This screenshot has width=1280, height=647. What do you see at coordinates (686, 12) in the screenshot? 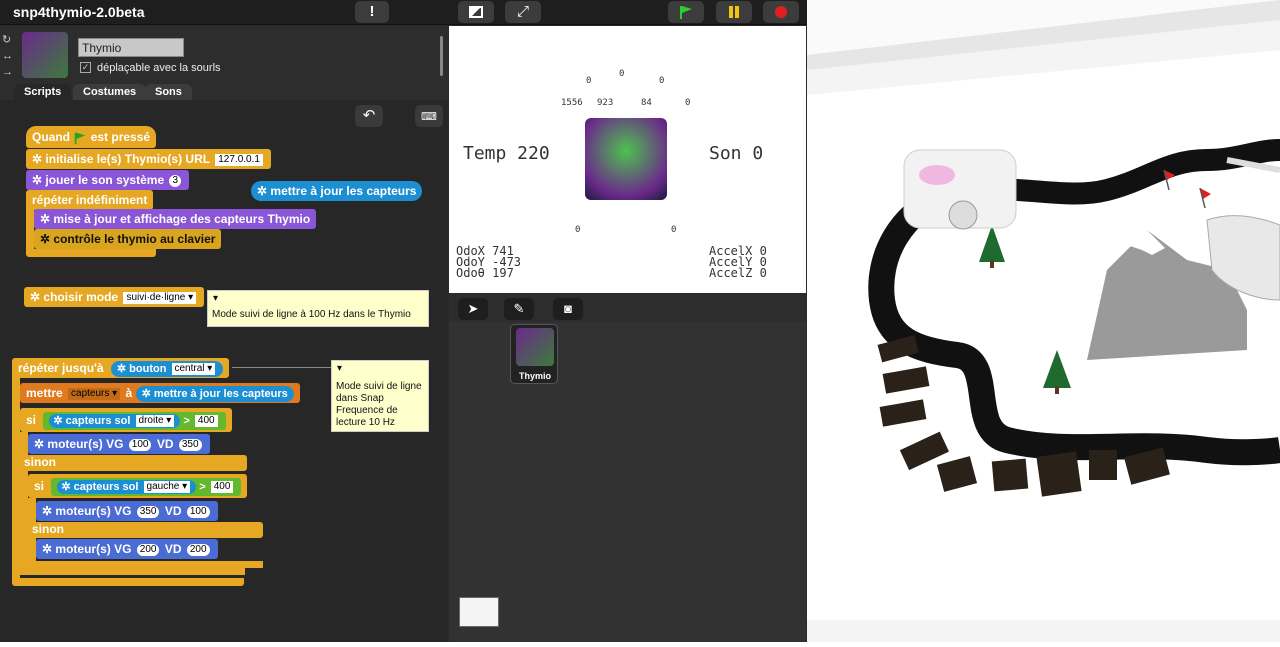
I see `green-flag-button` at bounding box center [686, 12].